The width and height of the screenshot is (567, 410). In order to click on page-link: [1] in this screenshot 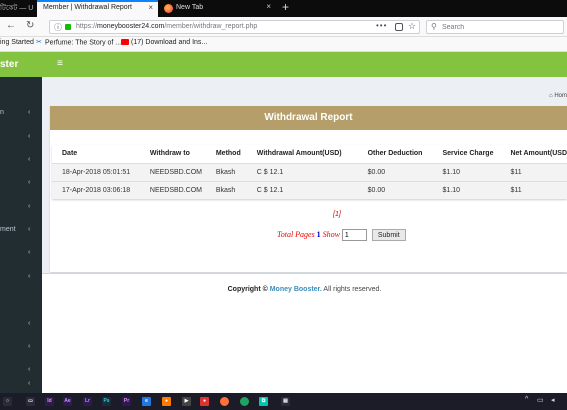, I will do `click(337, 214)`.